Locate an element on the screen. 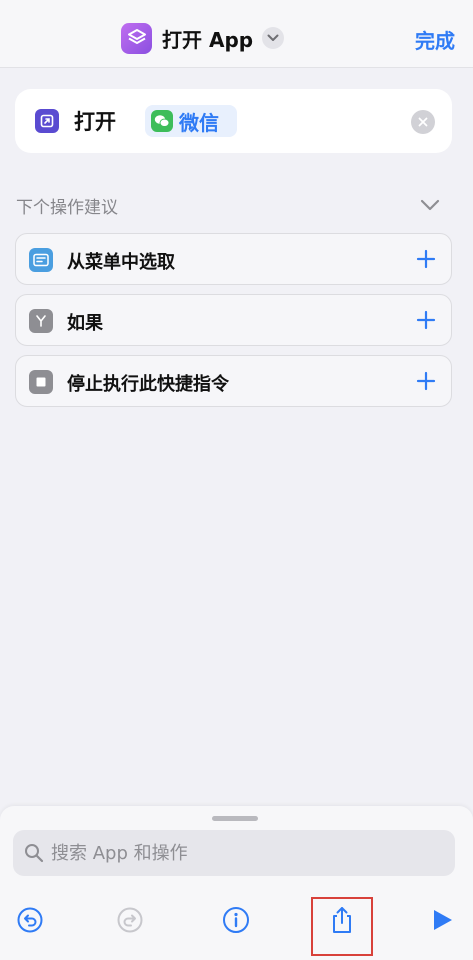 The image size is (473, 960). suggestions-header: 下个操作建议 is located at coordinates (67, 208).